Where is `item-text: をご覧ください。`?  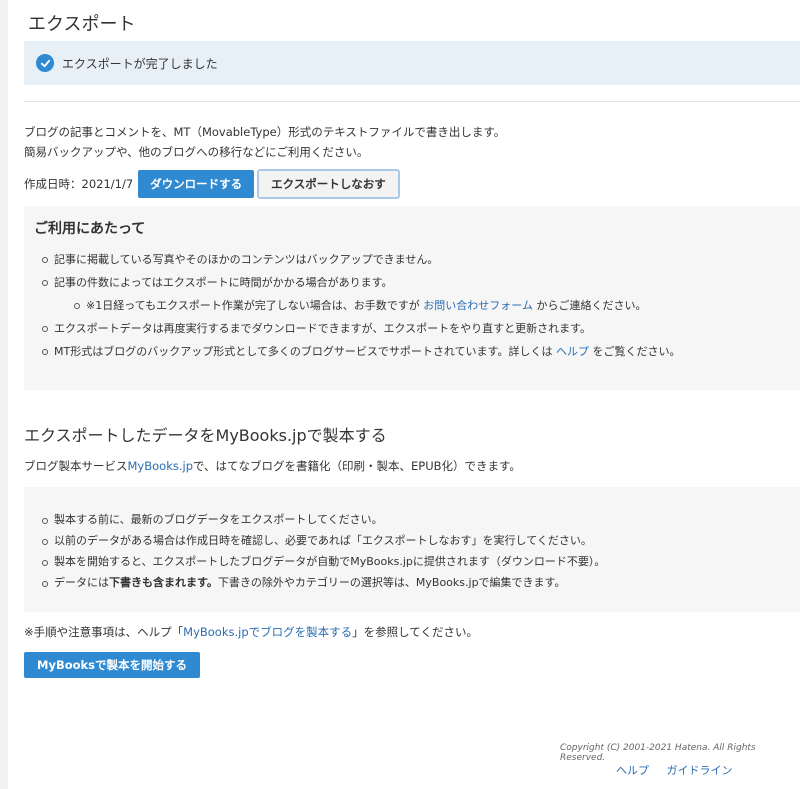 item-text: をご覧ください。 is located at coordinates (636, 351).